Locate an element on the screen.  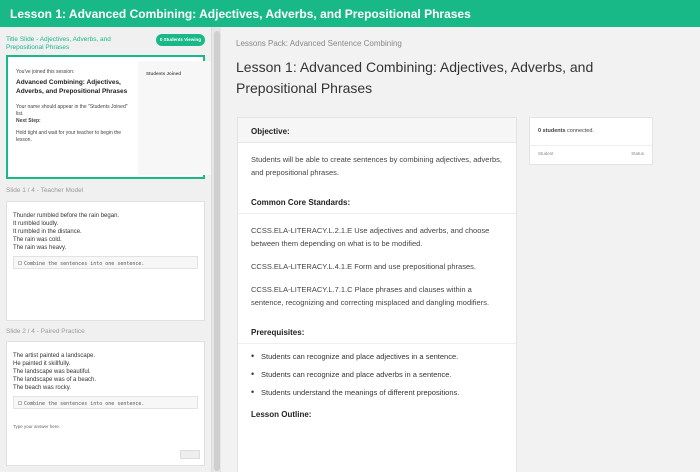
slide1-task-text: Combine the sentences into one sentence. is located at coordinates (84, 264).